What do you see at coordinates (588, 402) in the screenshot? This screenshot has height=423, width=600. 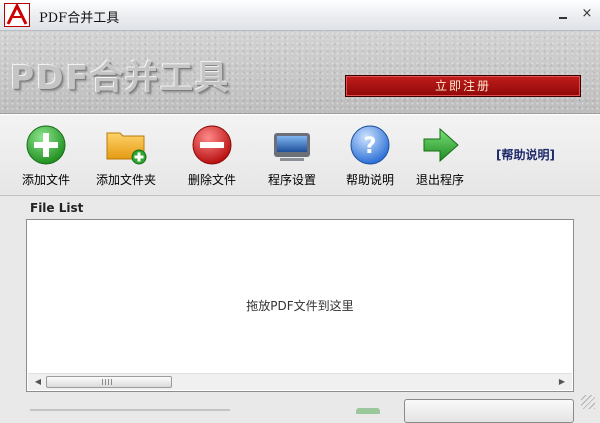 I see `resize-grip-icon` at bounding box center [588, 402].